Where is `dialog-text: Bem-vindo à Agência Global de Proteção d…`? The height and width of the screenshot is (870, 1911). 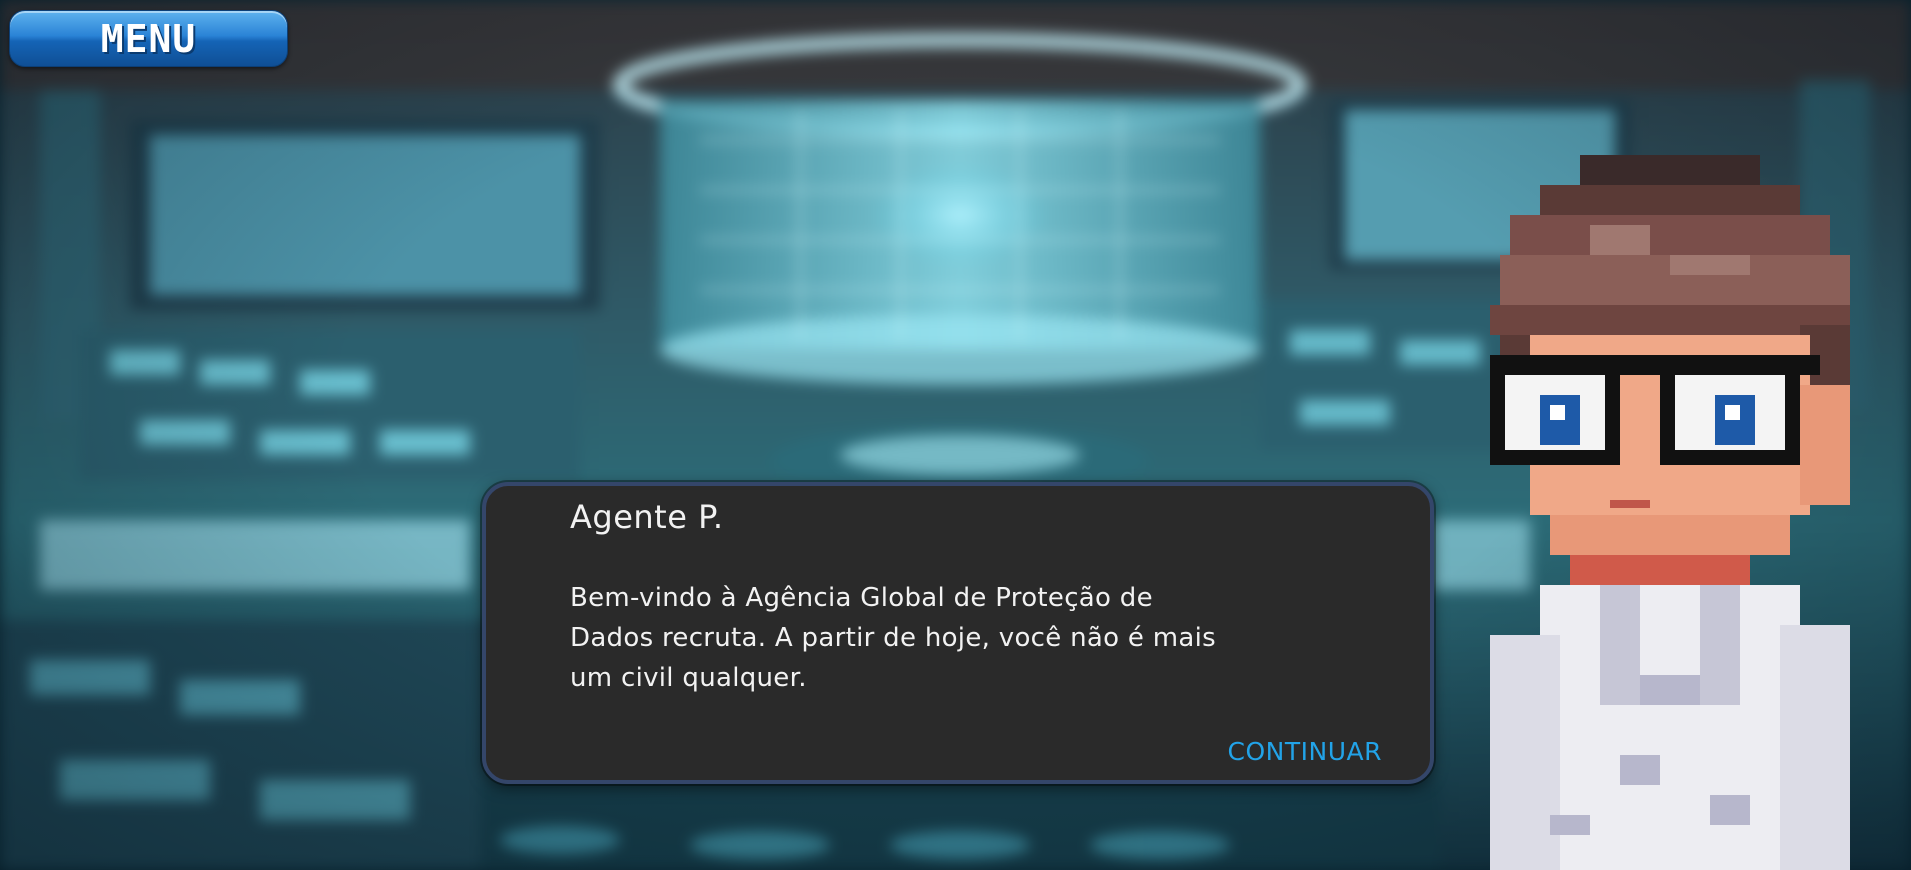 dialog-text: Bem-vindo à Agência Global de Proteção d… is located at coordinates (893, 638).